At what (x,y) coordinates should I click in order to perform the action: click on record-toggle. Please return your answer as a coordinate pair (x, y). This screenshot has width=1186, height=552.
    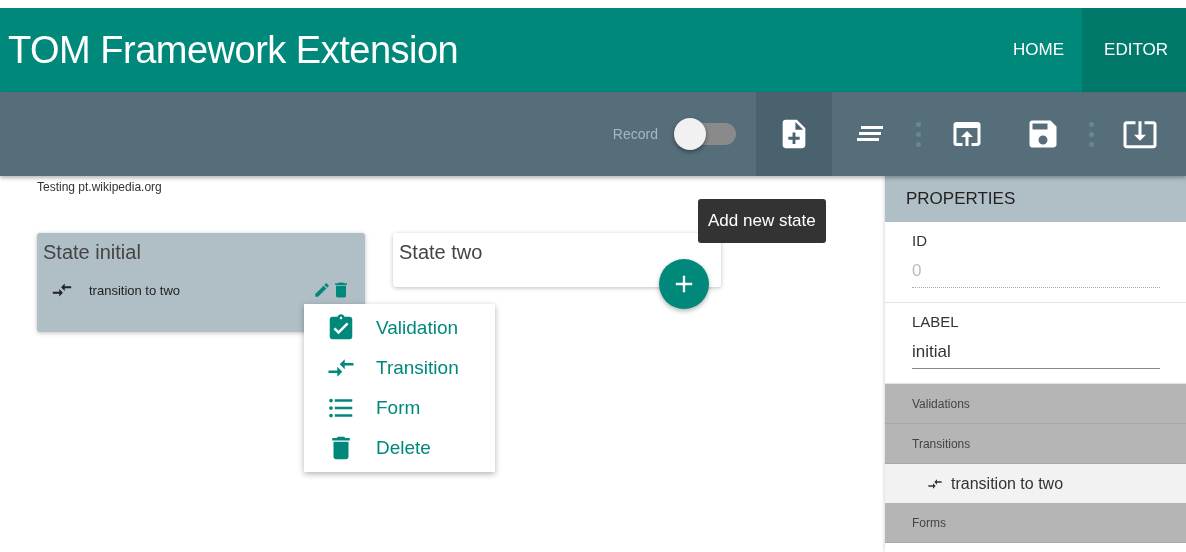
    Looking at the image, I should click on (705, 134).